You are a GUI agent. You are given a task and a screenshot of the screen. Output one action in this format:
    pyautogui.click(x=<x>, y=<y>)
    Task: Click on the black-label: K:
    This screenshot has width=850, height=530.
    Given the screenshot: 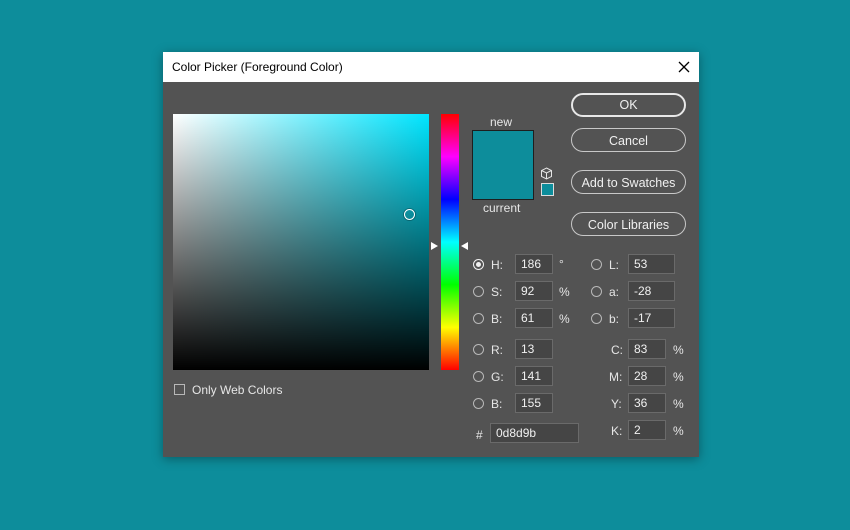 What is the action you would take?
    pyautogui.click(x=617, y=431)
    